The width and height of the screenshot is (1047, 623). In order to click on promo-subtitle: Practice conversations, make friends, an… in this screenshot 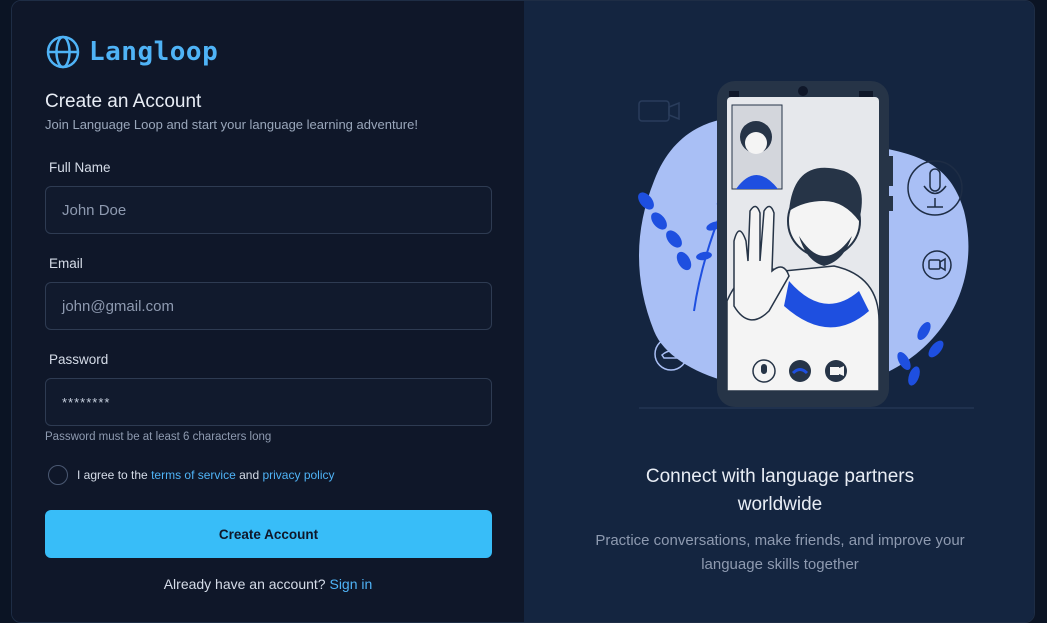, I will do `click(780, 552)`.